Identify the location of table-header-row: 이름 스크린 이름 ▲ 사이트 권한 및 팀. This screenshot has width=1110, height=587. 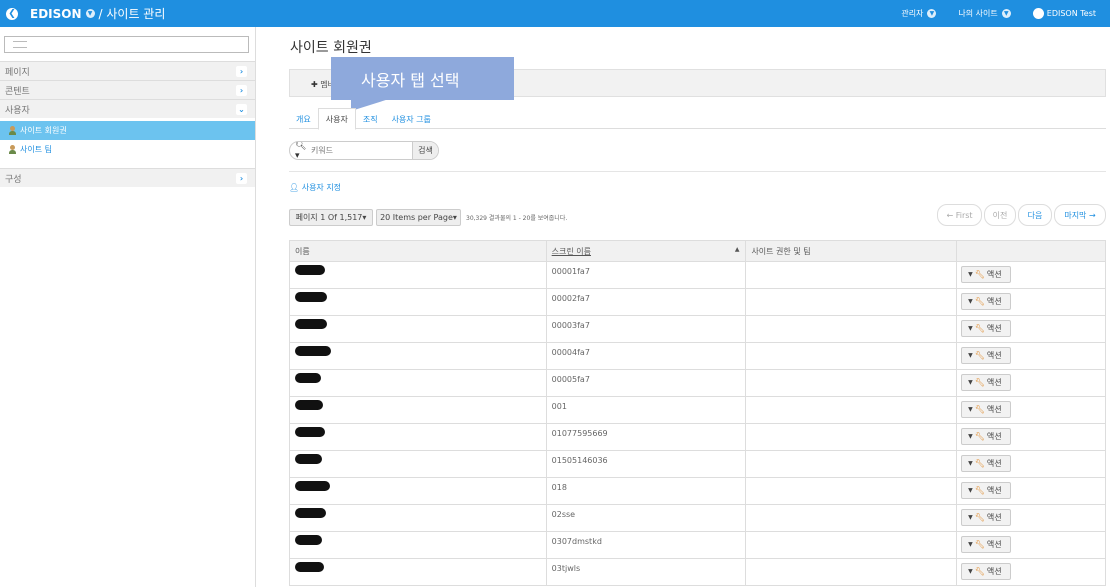
(697, 251).